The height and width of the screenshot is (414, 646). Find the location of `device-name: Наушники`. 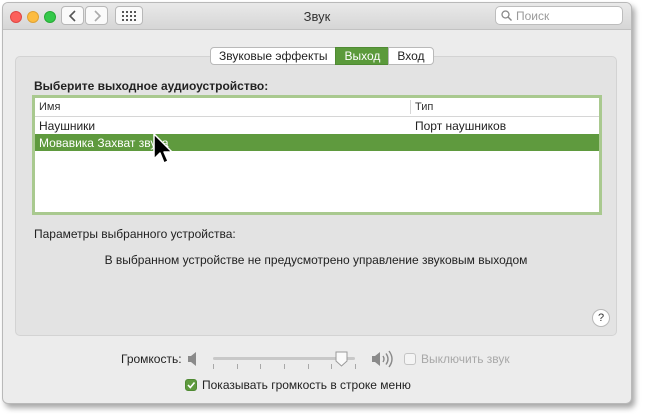

device-name: Наушники is located at coordinates (67, 126).